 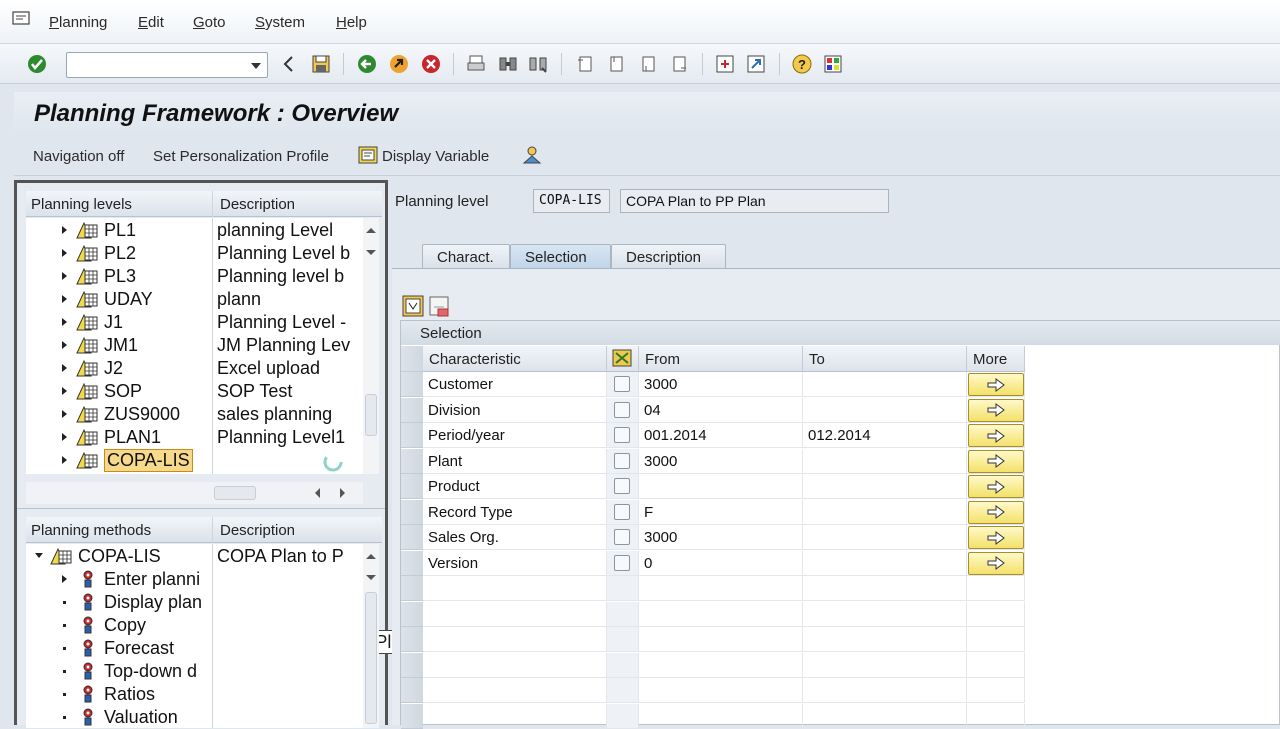 What do you see at coordinates (194, 648) in the screenshot?
I see `tree-row-method: Forecast` at bounding box center [194, 648].